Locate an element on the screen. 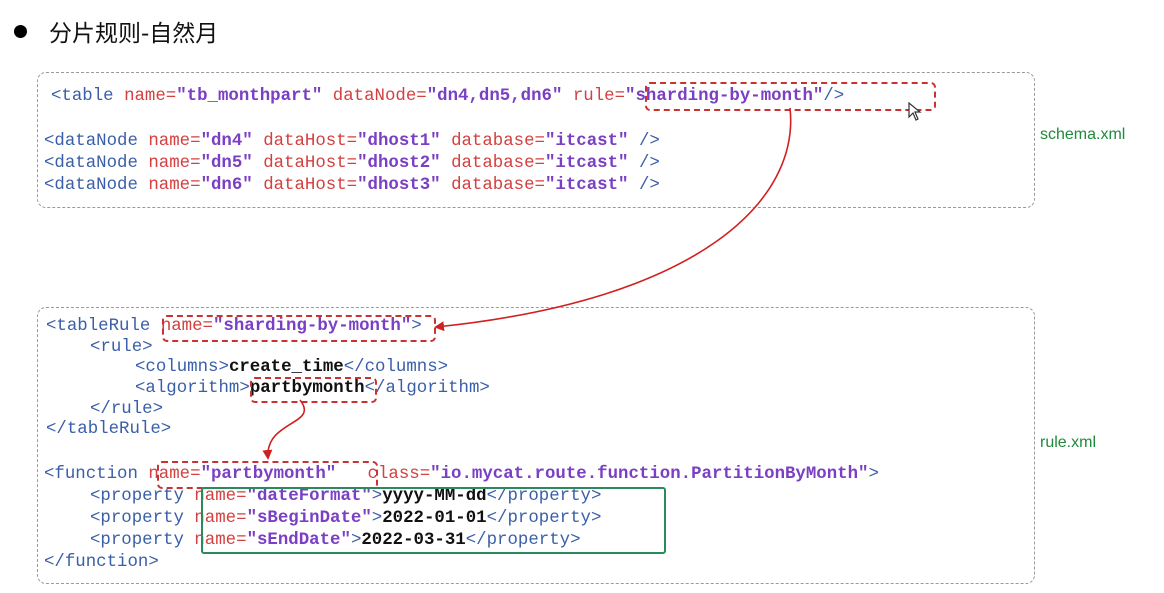  arrow-rule-to-tablerule is located at coordinates (613, 219).